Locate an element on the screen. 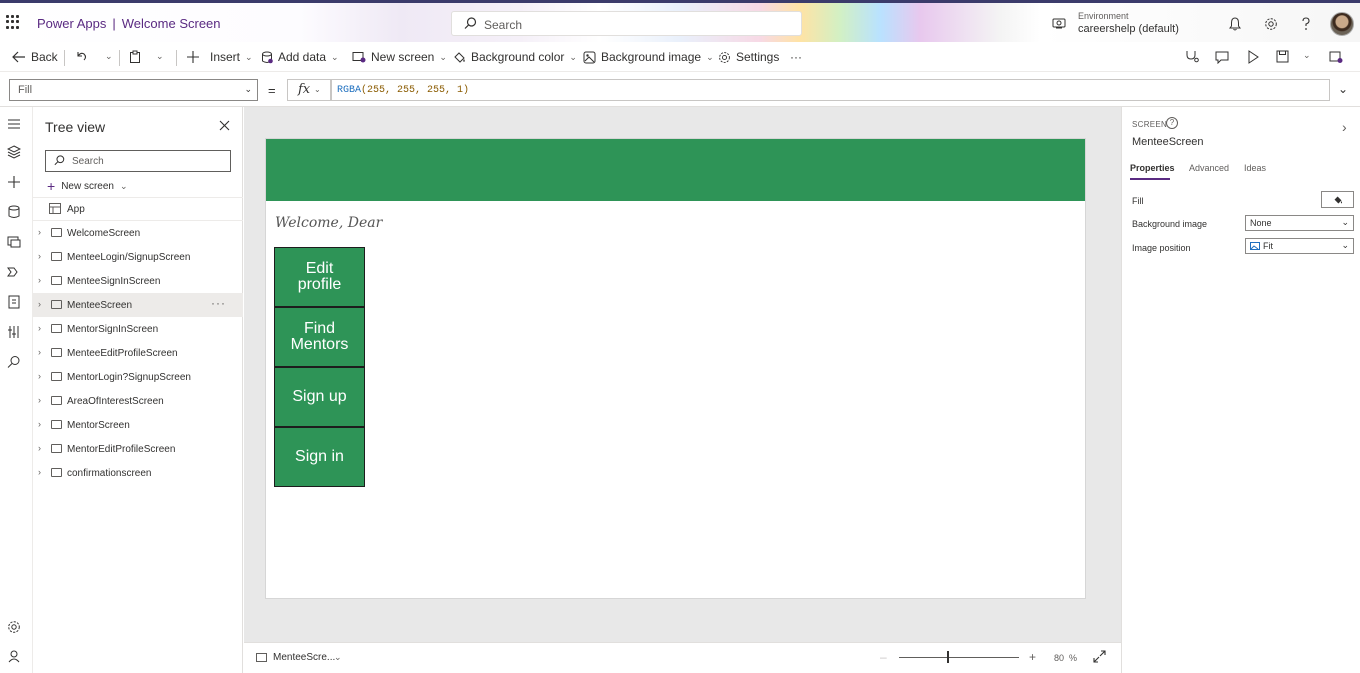 The image size is (1360, 673). property-dropdown: Fill ⌄ is located at coordinates (133, 90).